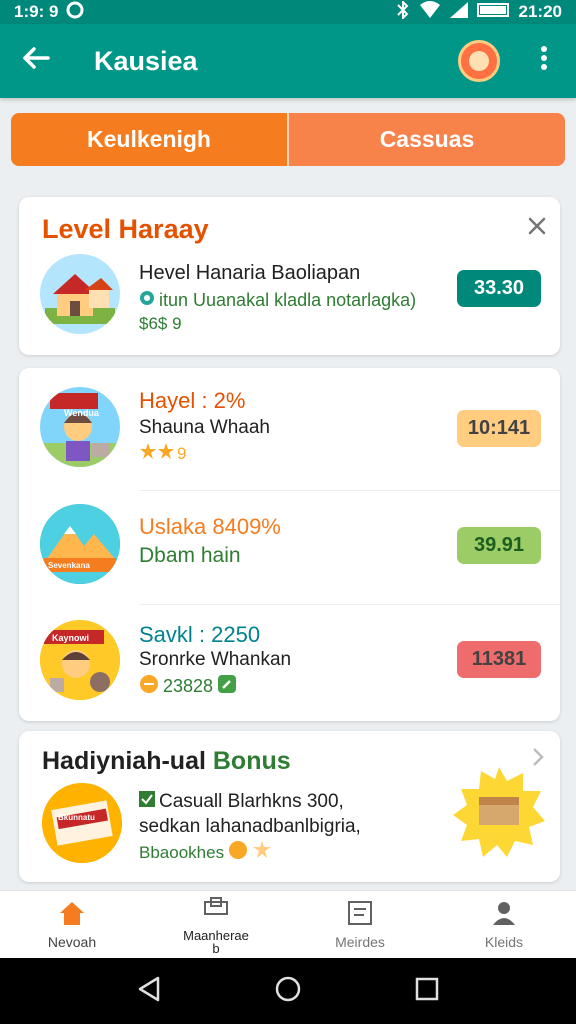 Image resolution: width=576 pixels, height=1024 pixels. I want to click on profile-avatar, so click(479, 61).